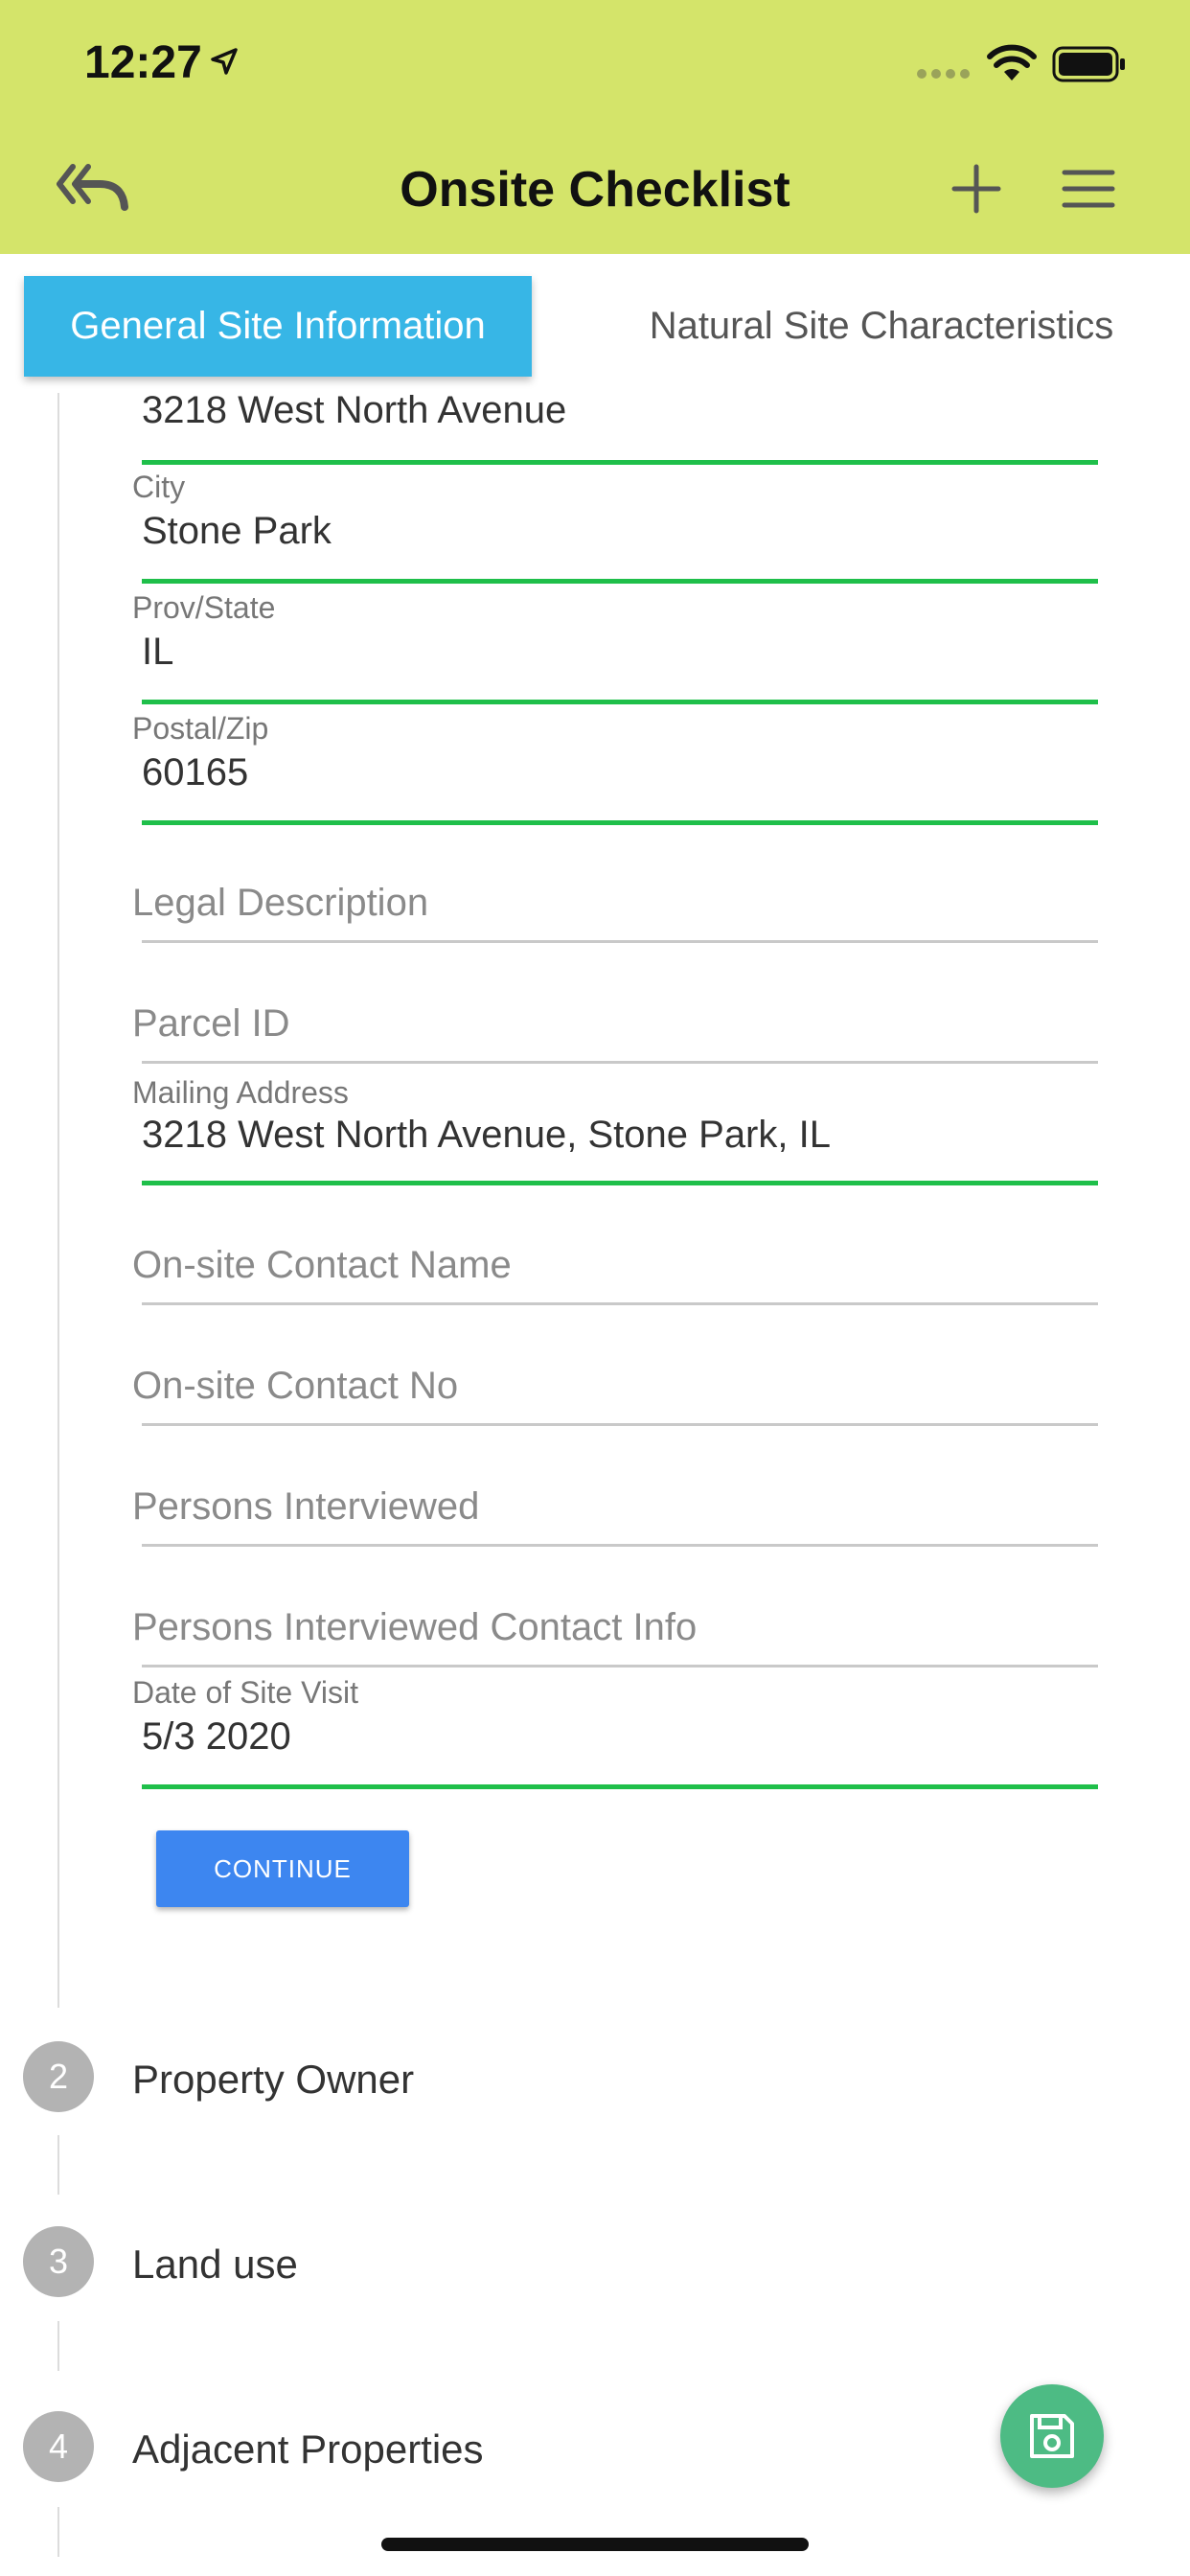 The height and width of the screenshot is (2576, 1190). I want to click on step-adjacent-properties: Adjacent Properties, so click(308, 2449).